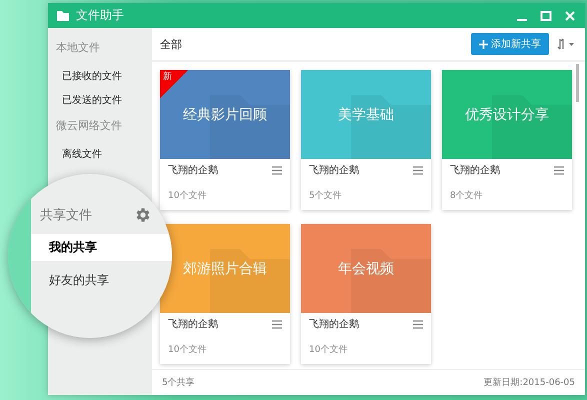 The image size is (587, 400). What do you see at coordinates (577, 83) in the screenshot?
I see `scrollbar` at bounding box center [577, 83].